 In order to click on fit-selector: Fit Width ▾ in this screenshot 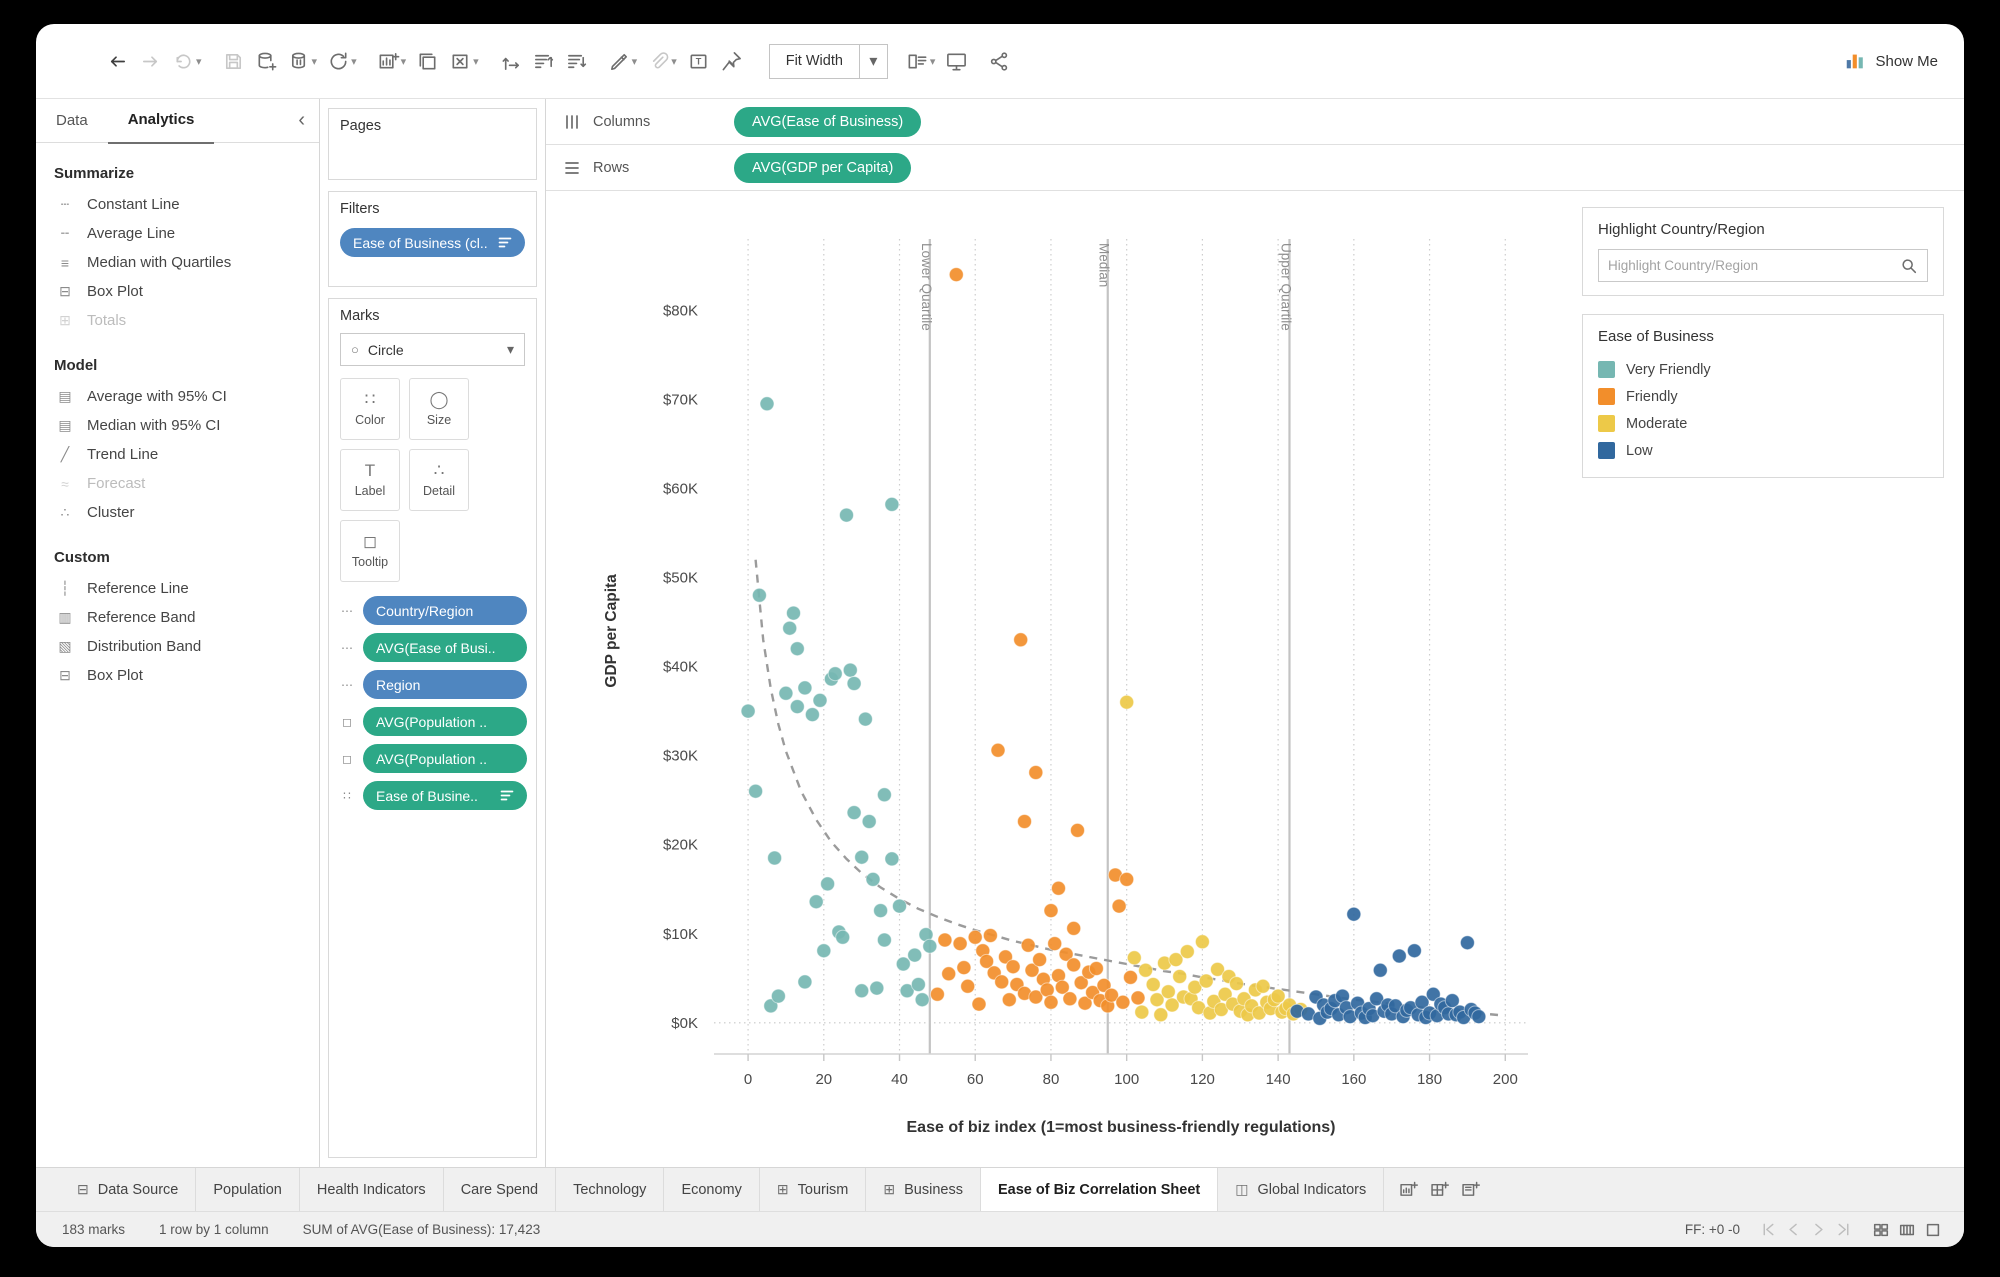, I will do `click(828, 61)`.